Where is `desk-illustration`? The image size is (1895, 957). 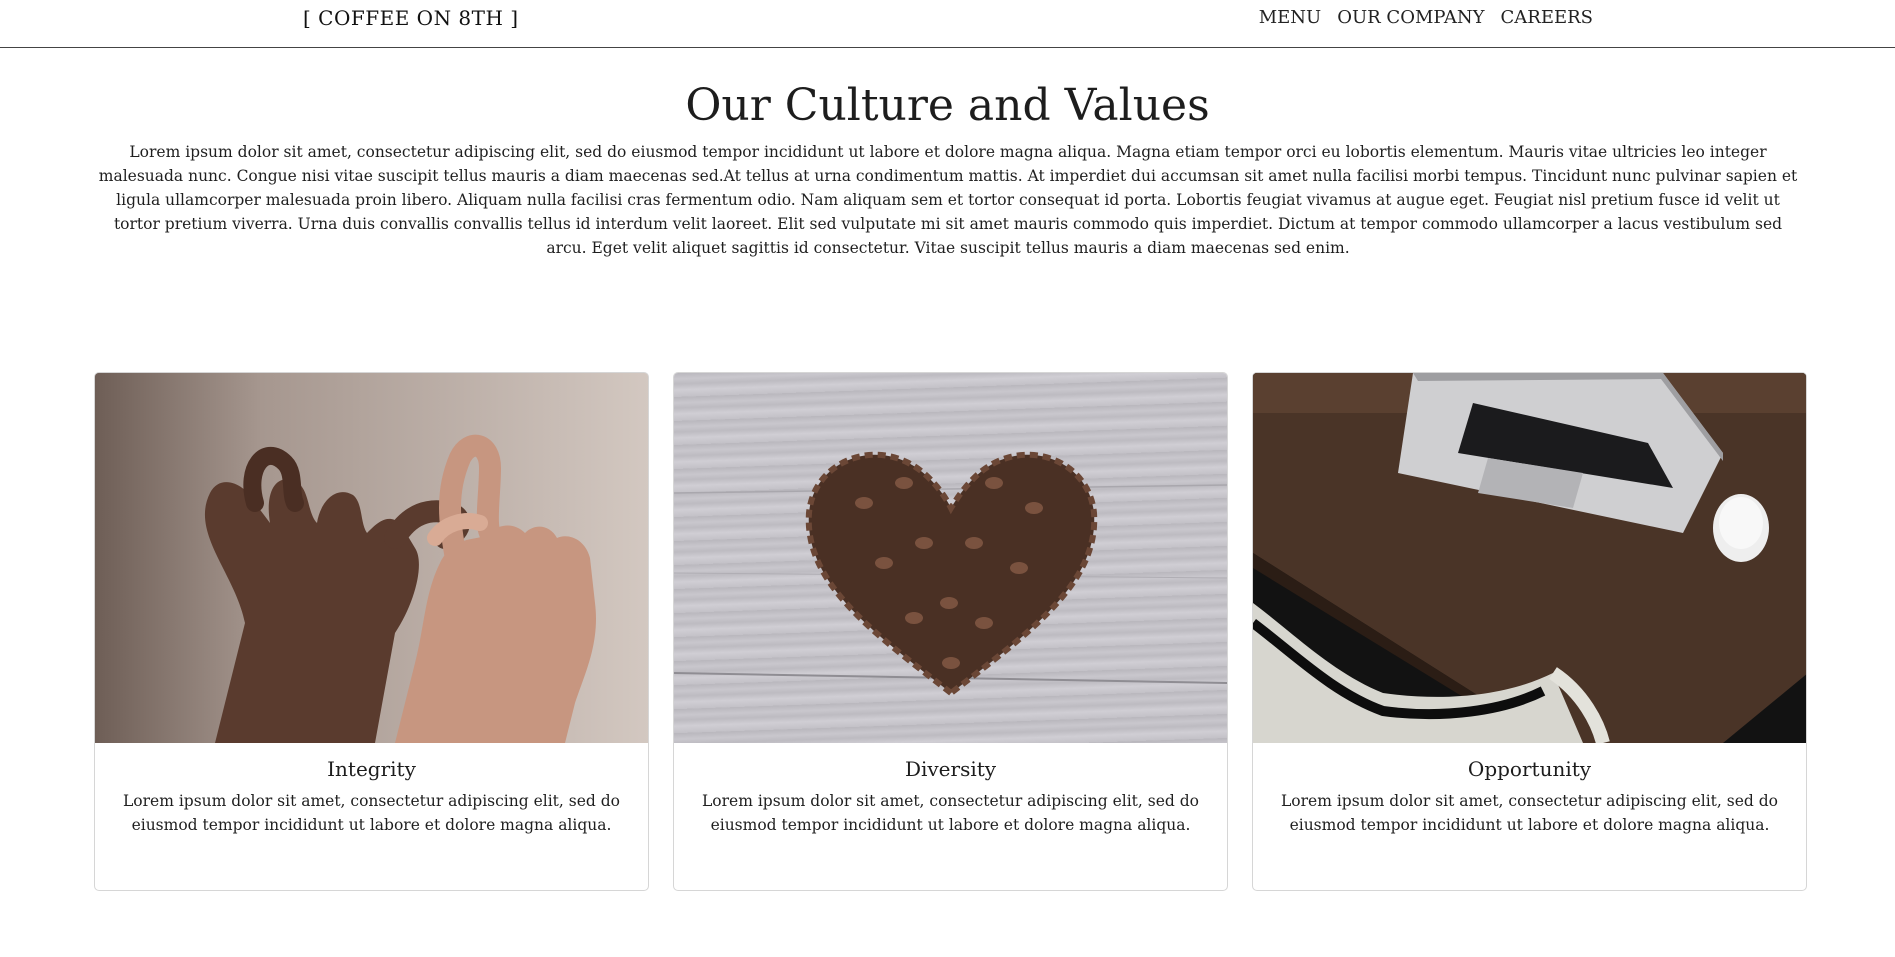 desk-illustration is located at coordinates (1529, 558).